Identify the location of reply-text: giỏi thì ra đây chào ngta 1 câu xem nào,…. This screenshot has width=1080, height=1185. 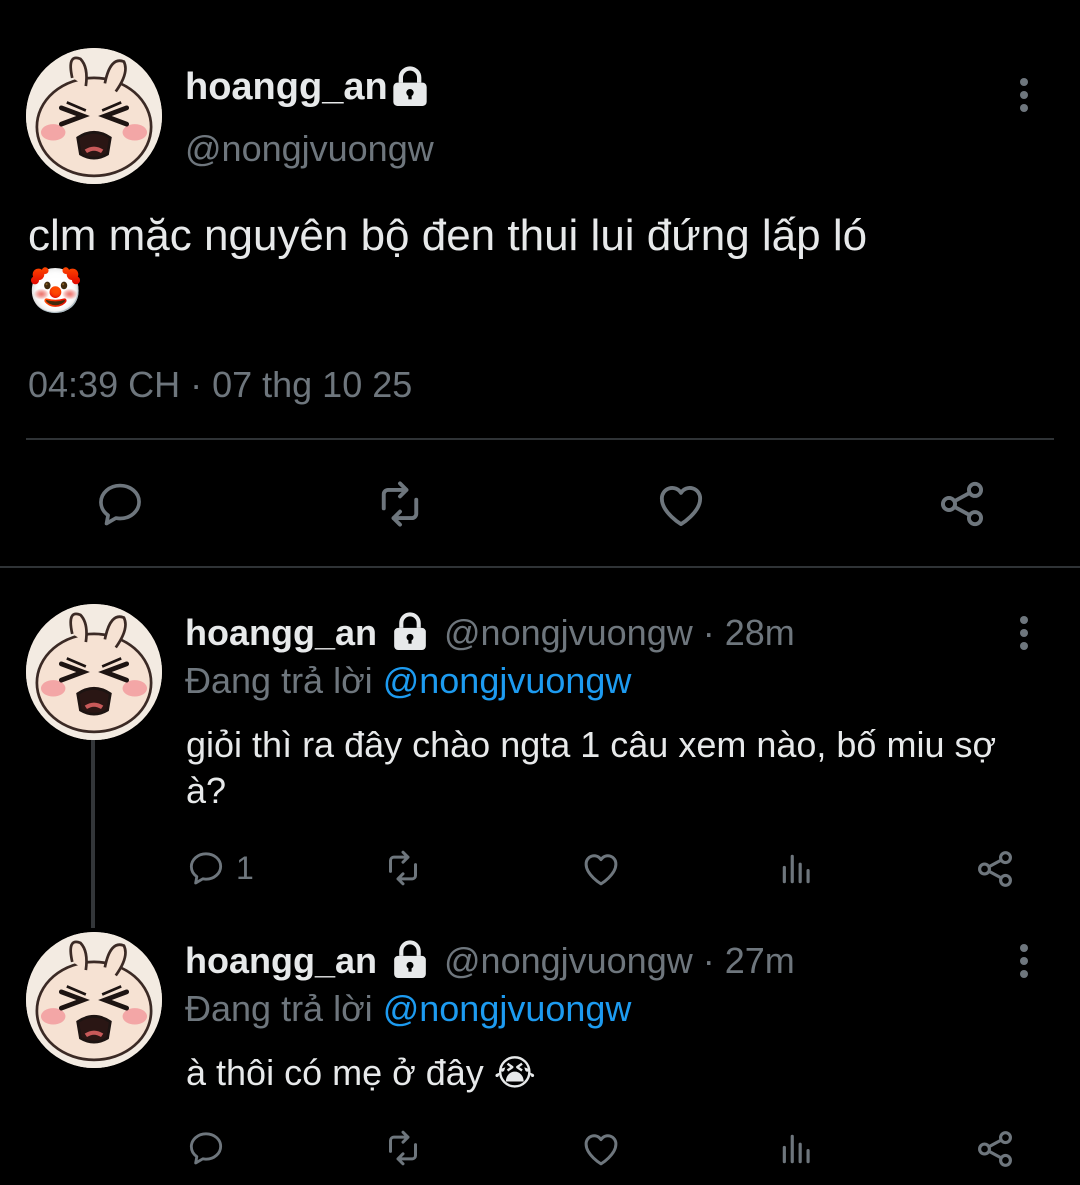
(591, 767).